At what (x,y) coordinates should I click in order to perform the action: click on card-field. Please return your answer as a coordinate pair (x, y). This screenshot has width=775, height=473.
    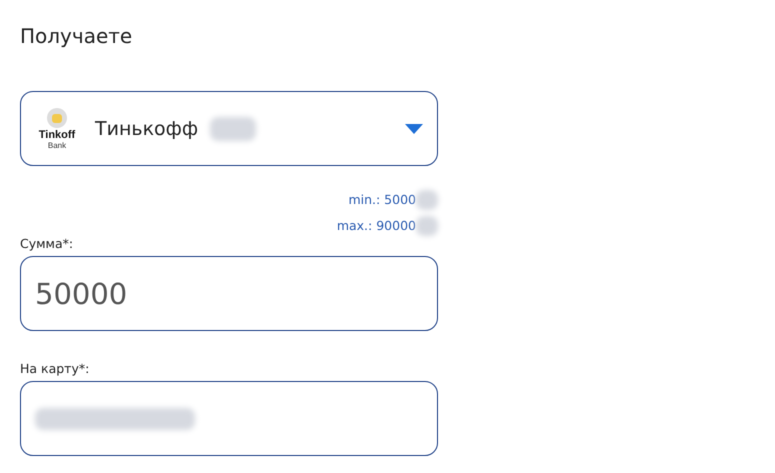
    Looking at the image, I should click on (229, 418).